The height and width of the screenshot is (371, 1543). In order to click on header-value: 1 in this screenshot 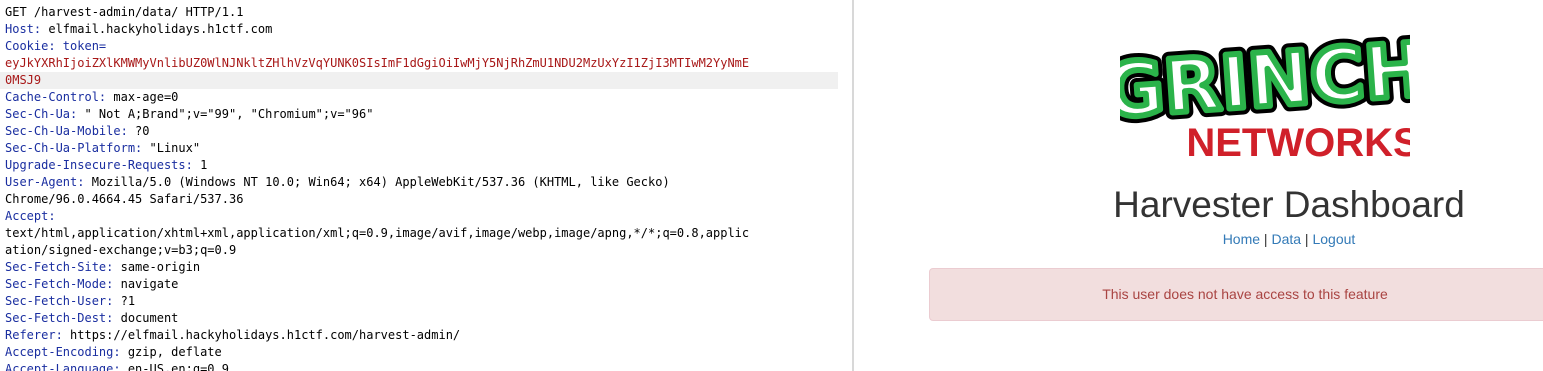, I will do `click(200, 165)`.